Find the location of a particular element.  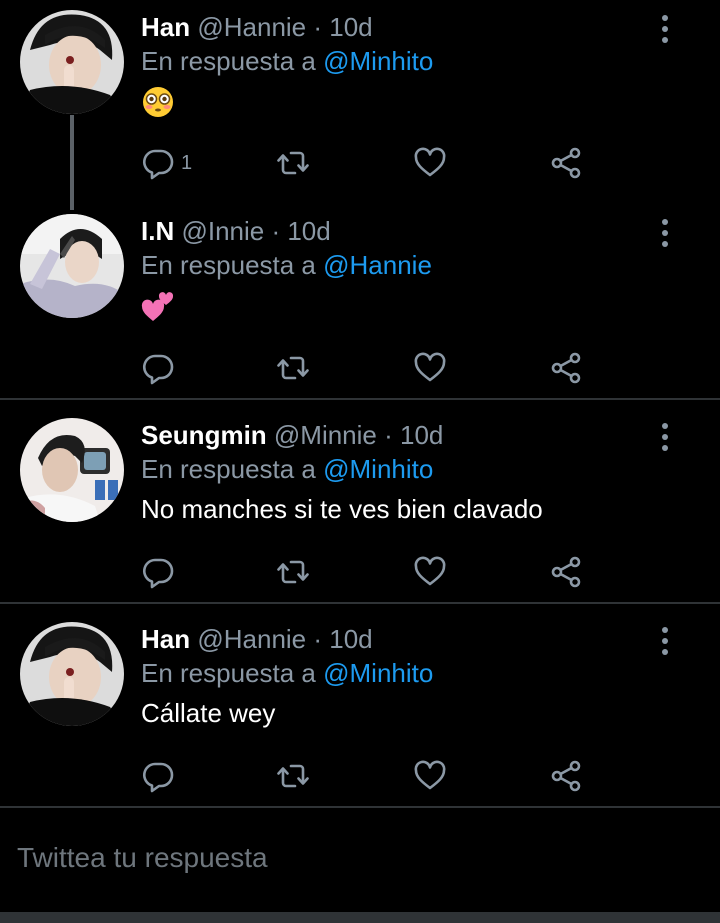

tweet-text: Cállate wey is located at coordinates (208, 713).